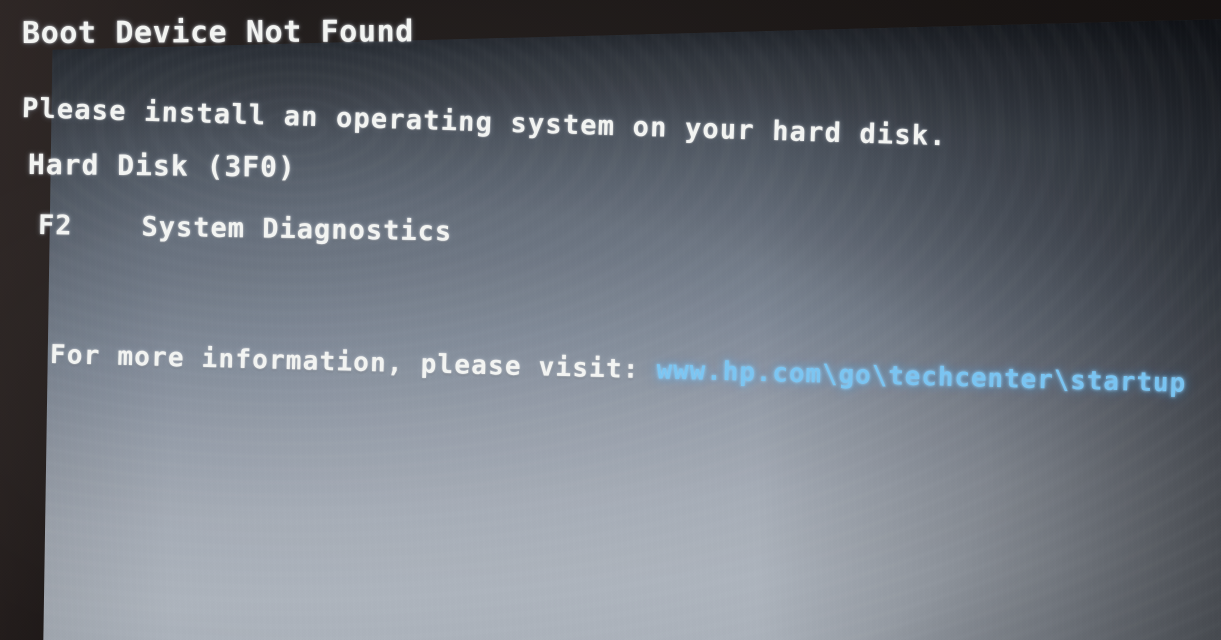 Image resolution: width=1221 pixels, height=640 pixels. What do you see at coordinates (921, 376) in the screenshot?
I see `hp-support-url: www.hp.com\go\techcenter\startup` at bounding box center [921, 376].